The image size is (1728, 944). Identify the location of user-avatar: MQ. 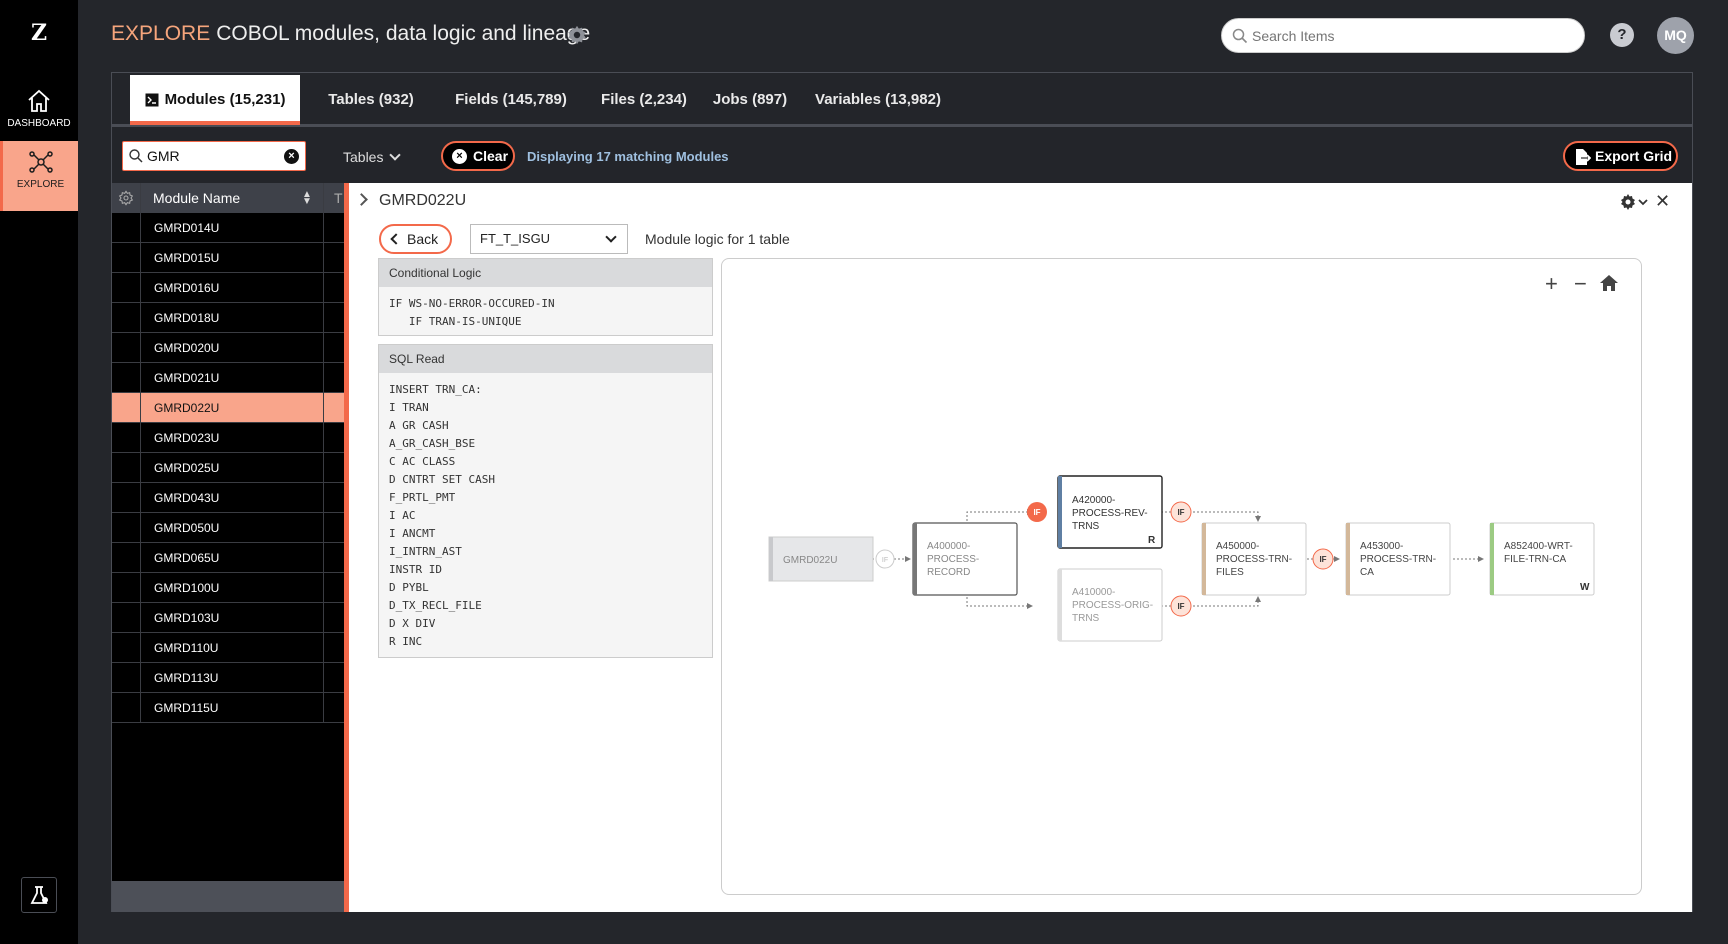
(1675, 35).